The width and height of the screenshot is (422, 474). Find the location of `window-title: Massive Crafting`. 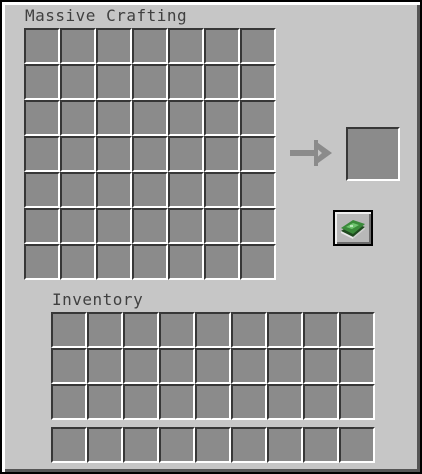

window-title: Massive Crafting is located at coordinates (106, 15).